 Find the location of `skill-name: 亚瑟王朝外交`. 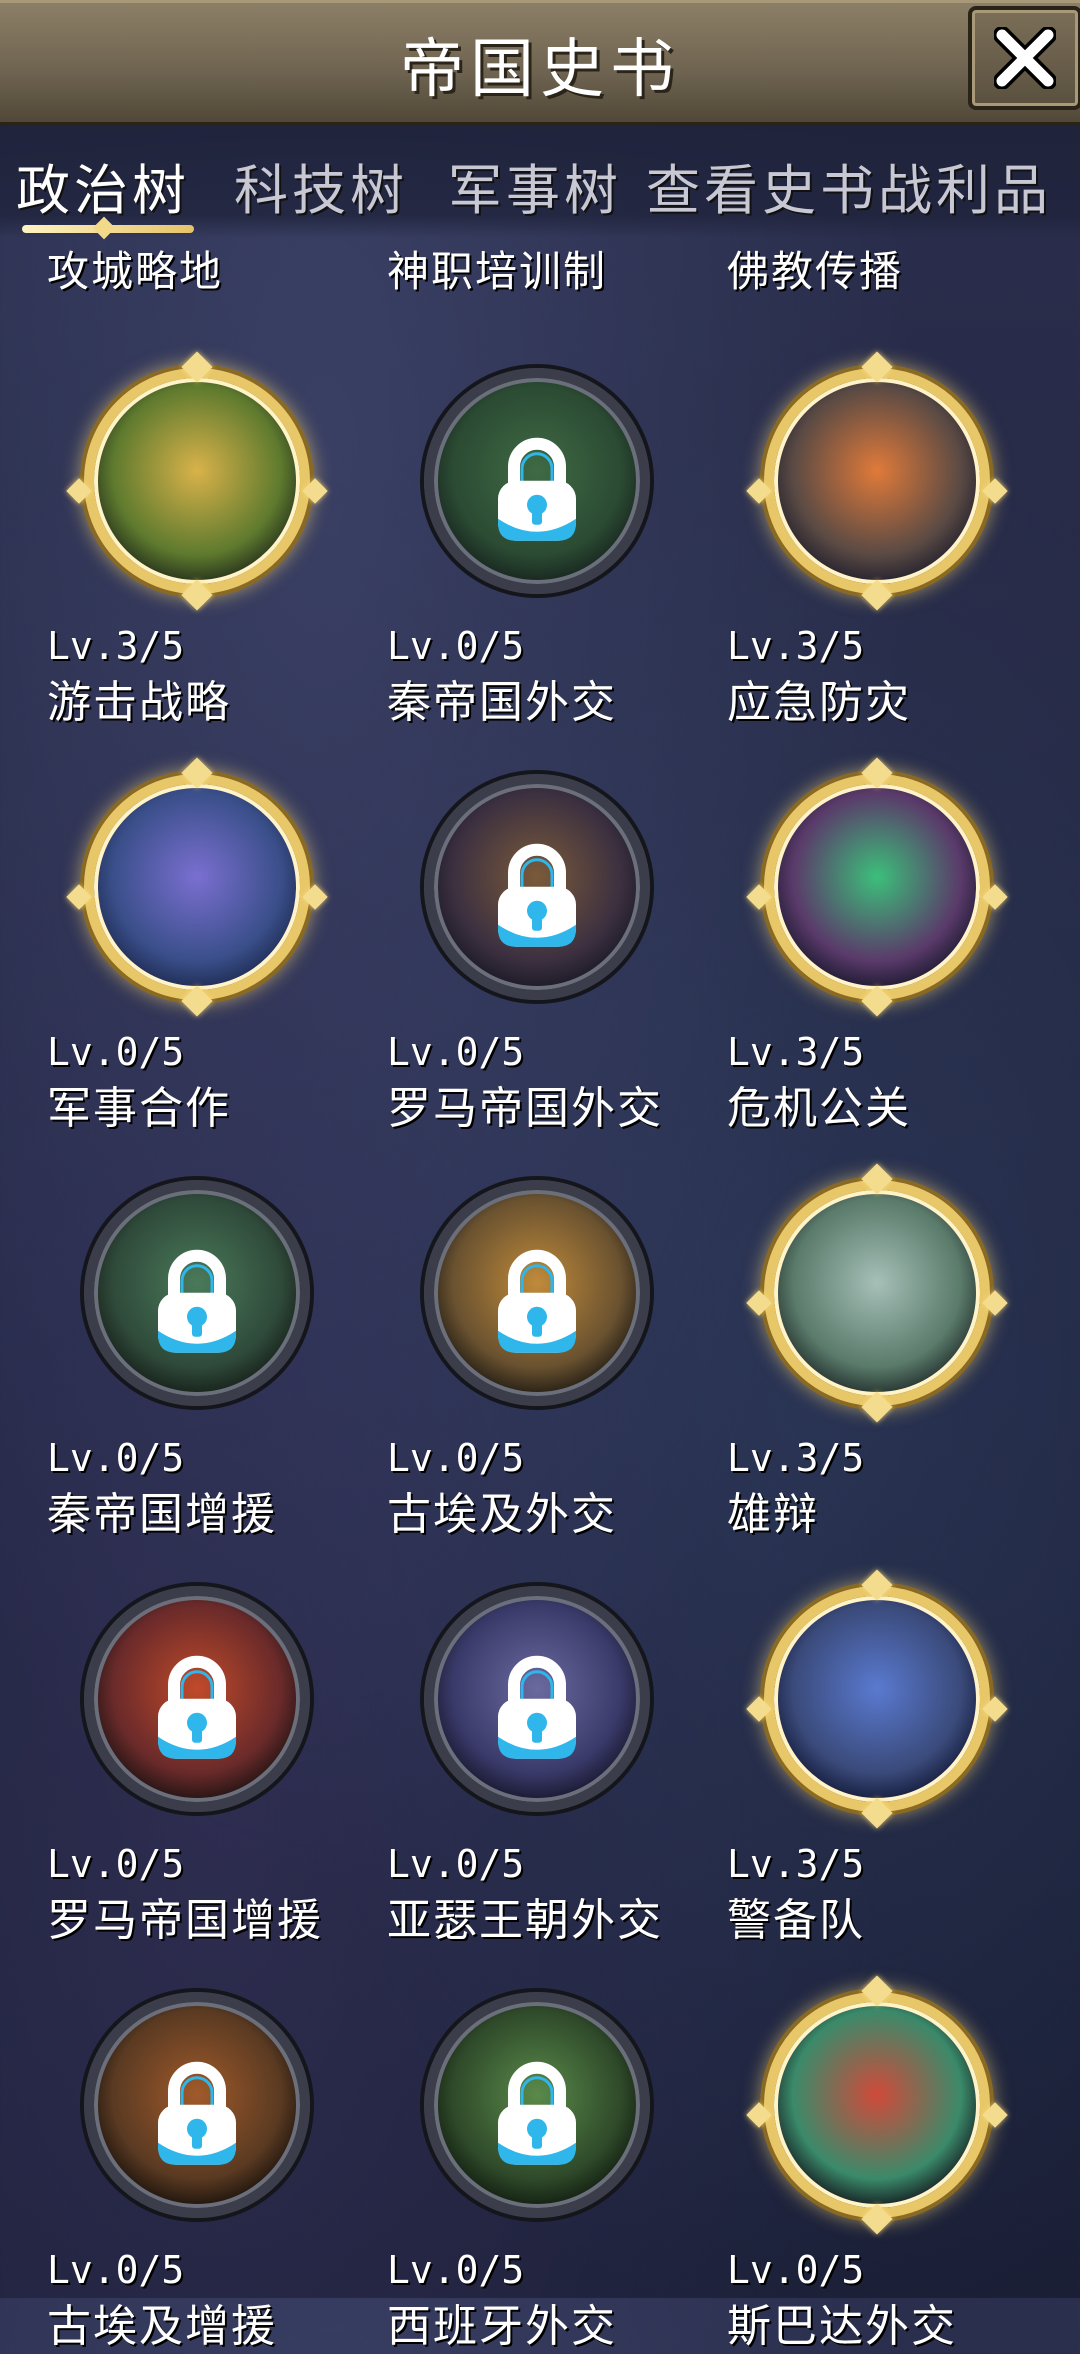

skill-name: 亚瑟王朝外交 is located at coordinates (525, 1920).